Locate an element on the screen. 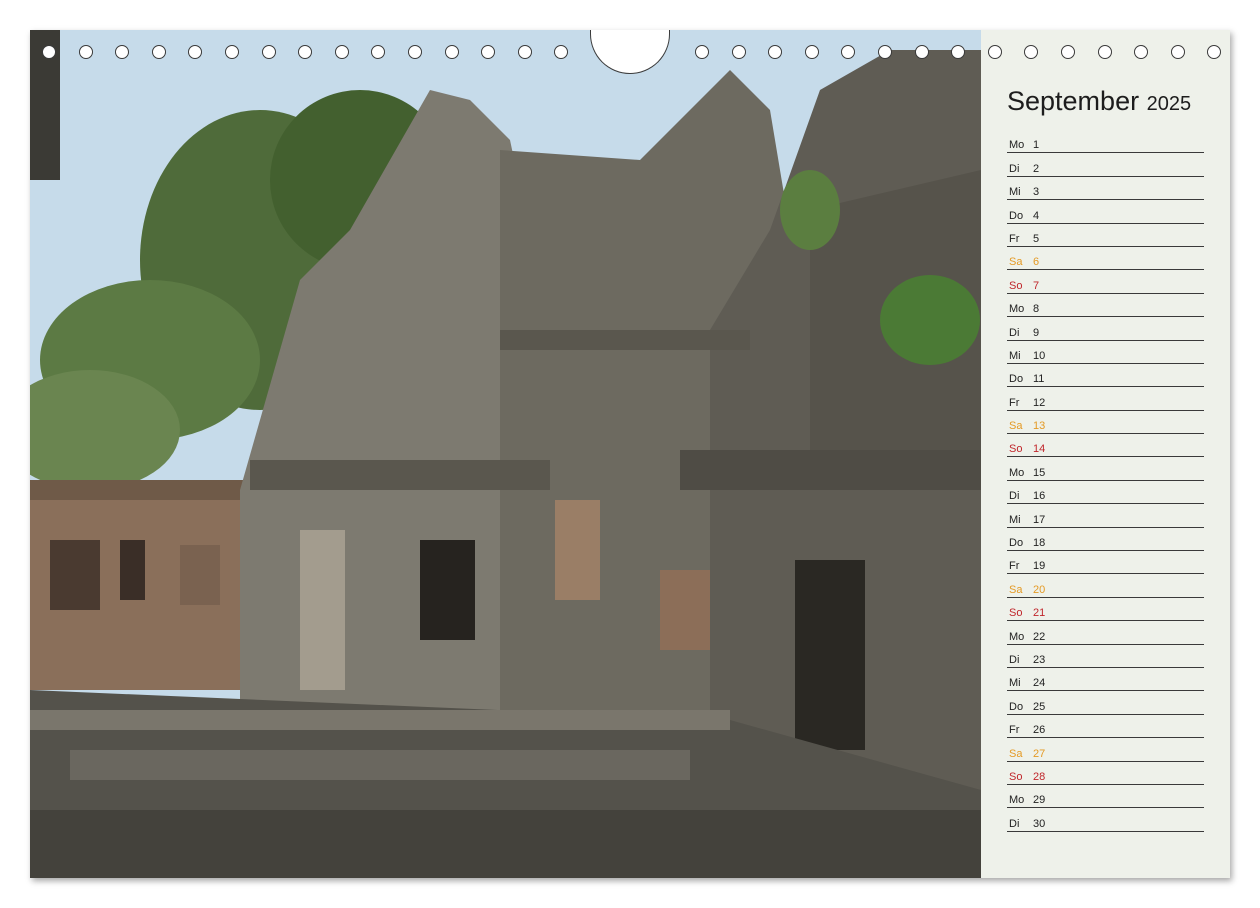 The width and height of the screenshot is (1260, 908). day-number: 7 is located at coordinates (1036, 285).